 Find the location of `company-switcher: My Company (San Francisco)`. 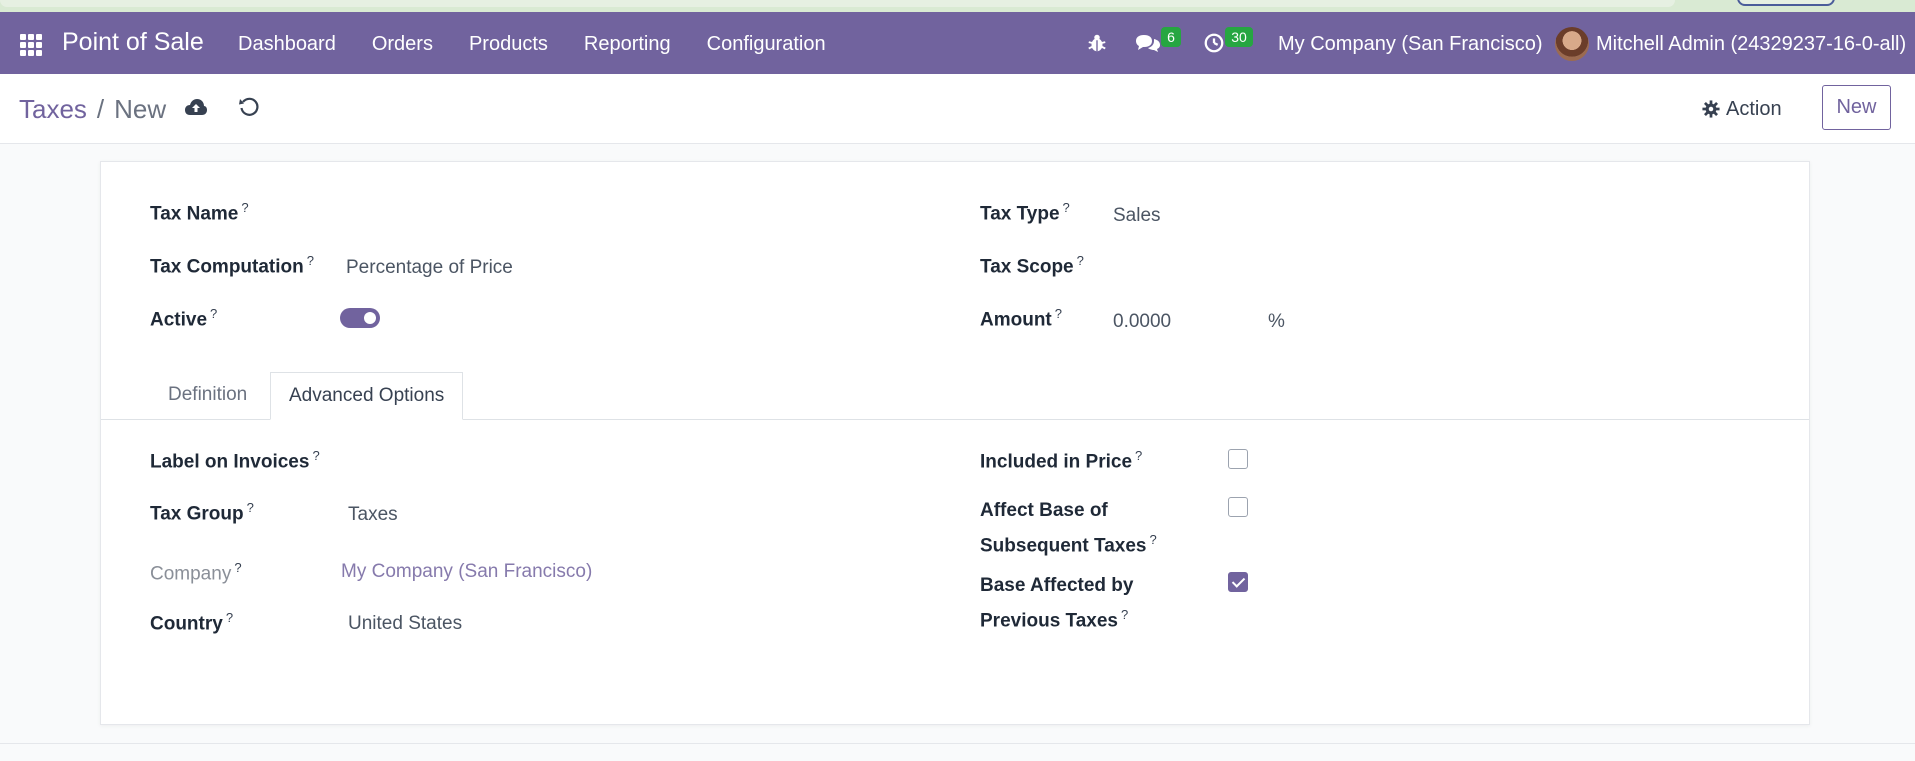

company-switcher: My Company (San Francisco) is located at coordinates (1410, 44).